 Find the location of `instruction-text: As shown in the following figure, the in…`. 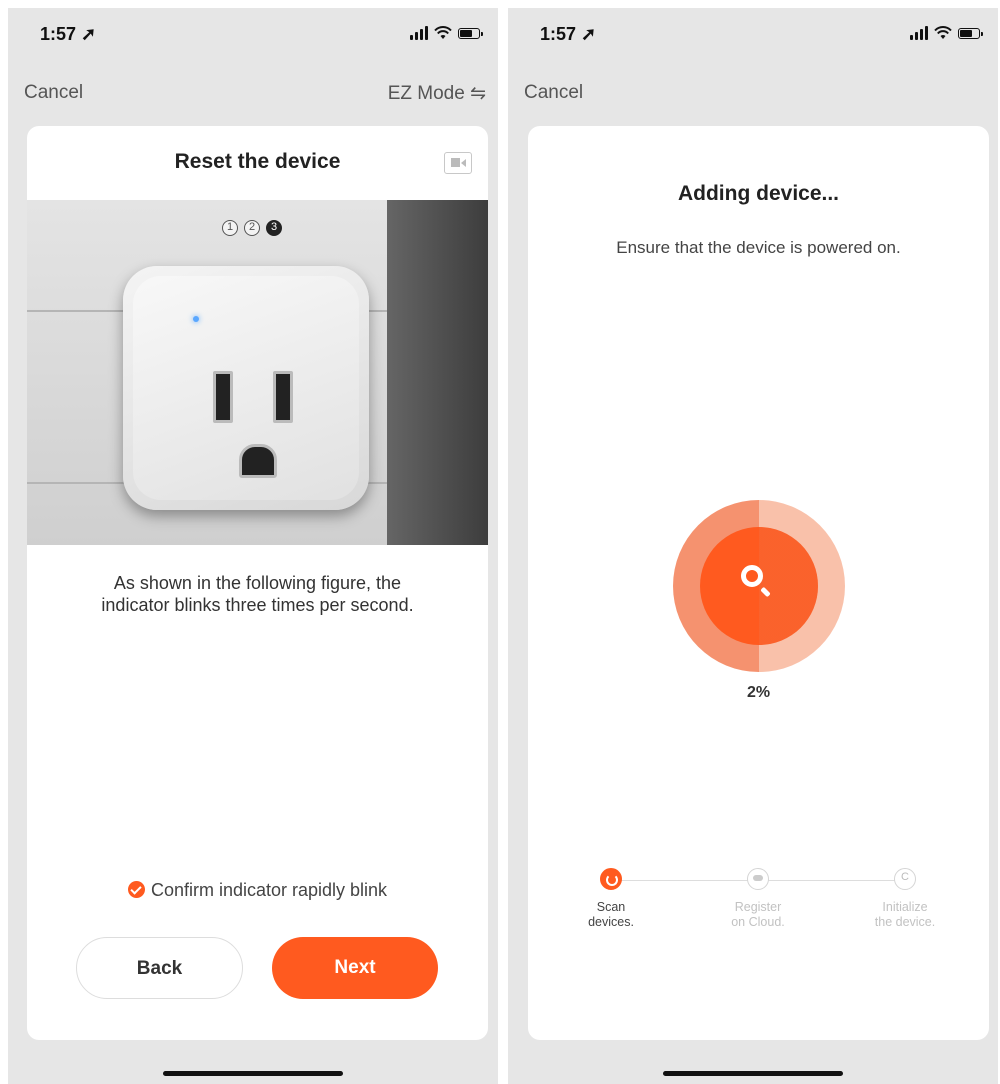

instruction-text: As shown in the following figure, the in… is located at coordinates (257, 594).